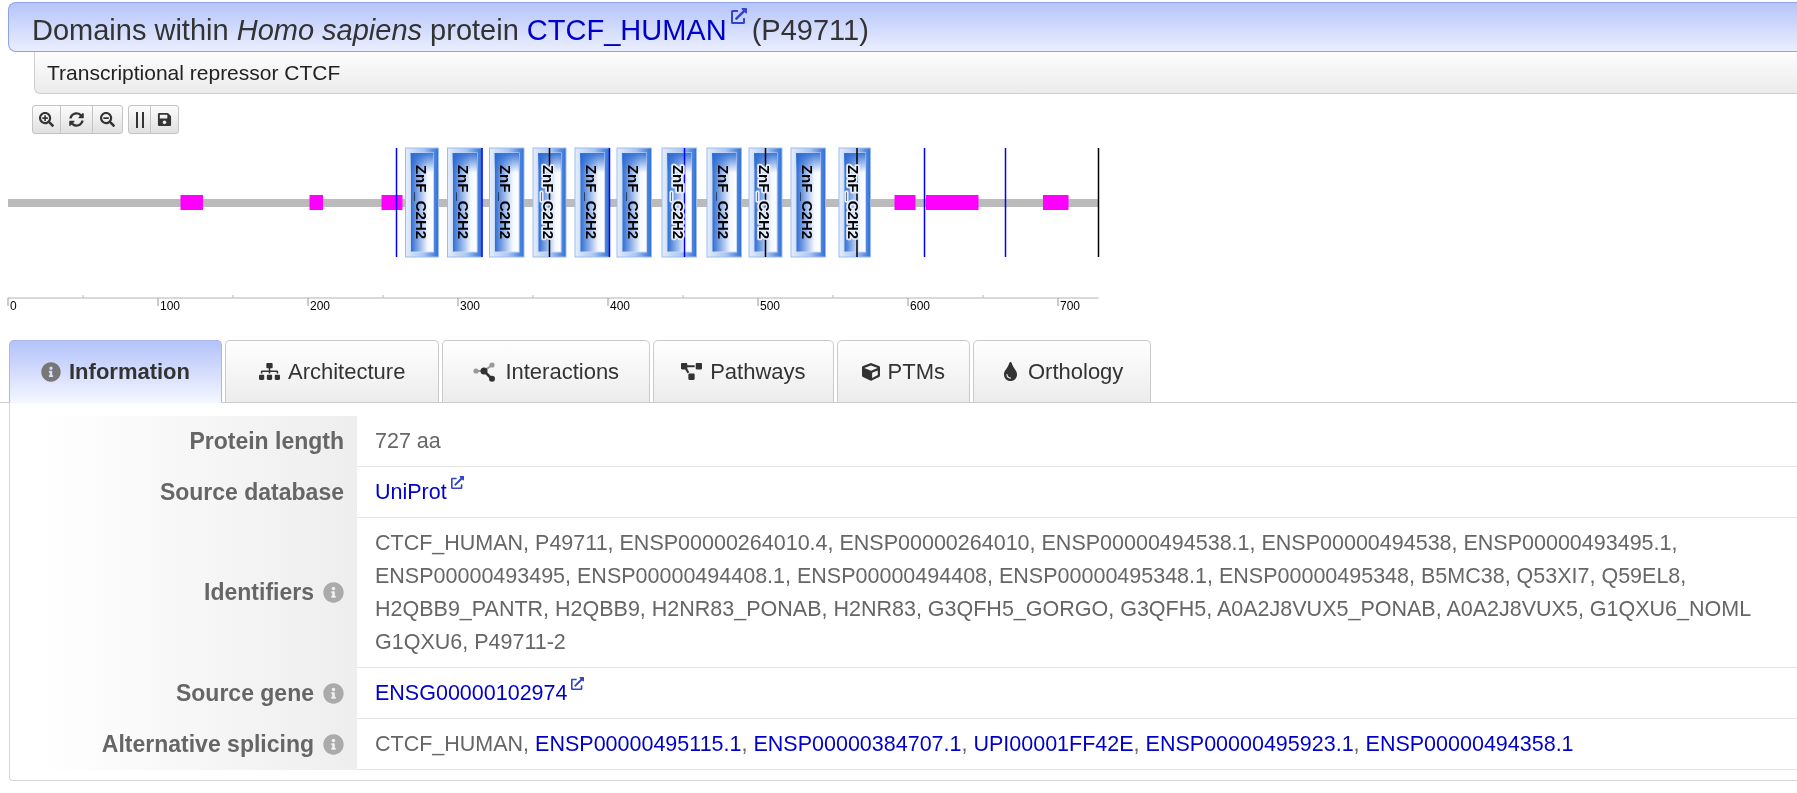  Describe the element at coordinates (332, 371) in the screenshot. I see `tab: Architecture` at that location.